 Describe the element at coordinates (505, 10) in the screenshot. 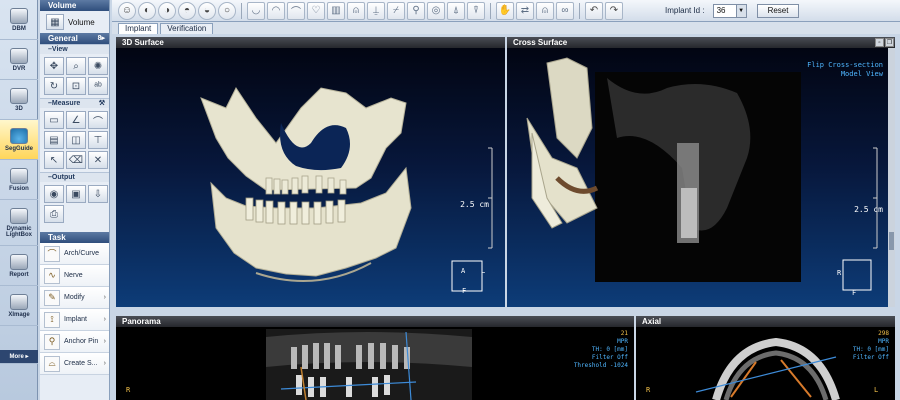

I see `hand-icon: ✋` at that location.